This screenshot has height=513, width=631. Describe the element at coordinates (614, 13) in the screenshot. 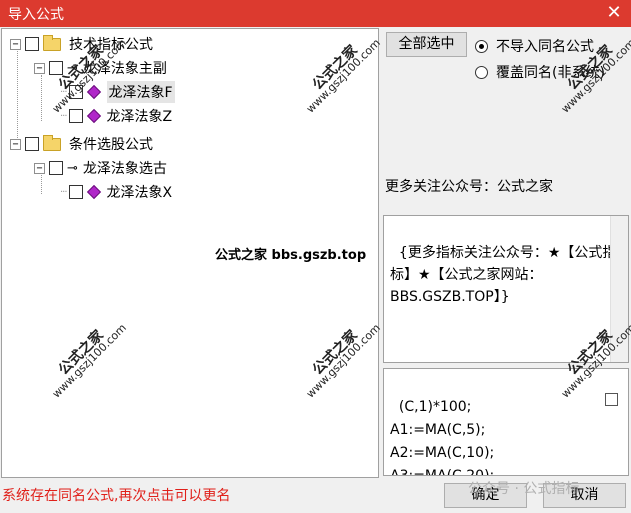

I see `close-icon: ✕` at that location.